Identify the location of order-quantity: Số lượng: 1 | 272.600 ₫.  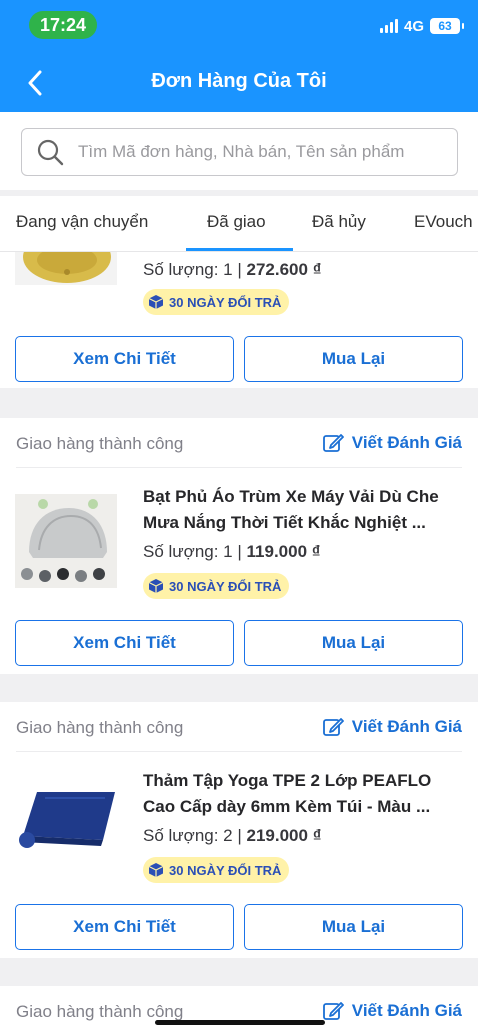
(232, 269).